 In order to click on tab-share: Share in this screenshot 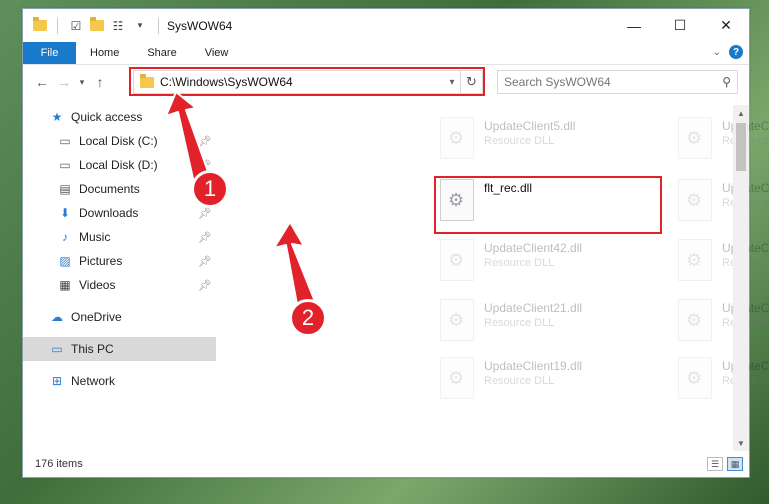, I will do `click(161, 53)`.